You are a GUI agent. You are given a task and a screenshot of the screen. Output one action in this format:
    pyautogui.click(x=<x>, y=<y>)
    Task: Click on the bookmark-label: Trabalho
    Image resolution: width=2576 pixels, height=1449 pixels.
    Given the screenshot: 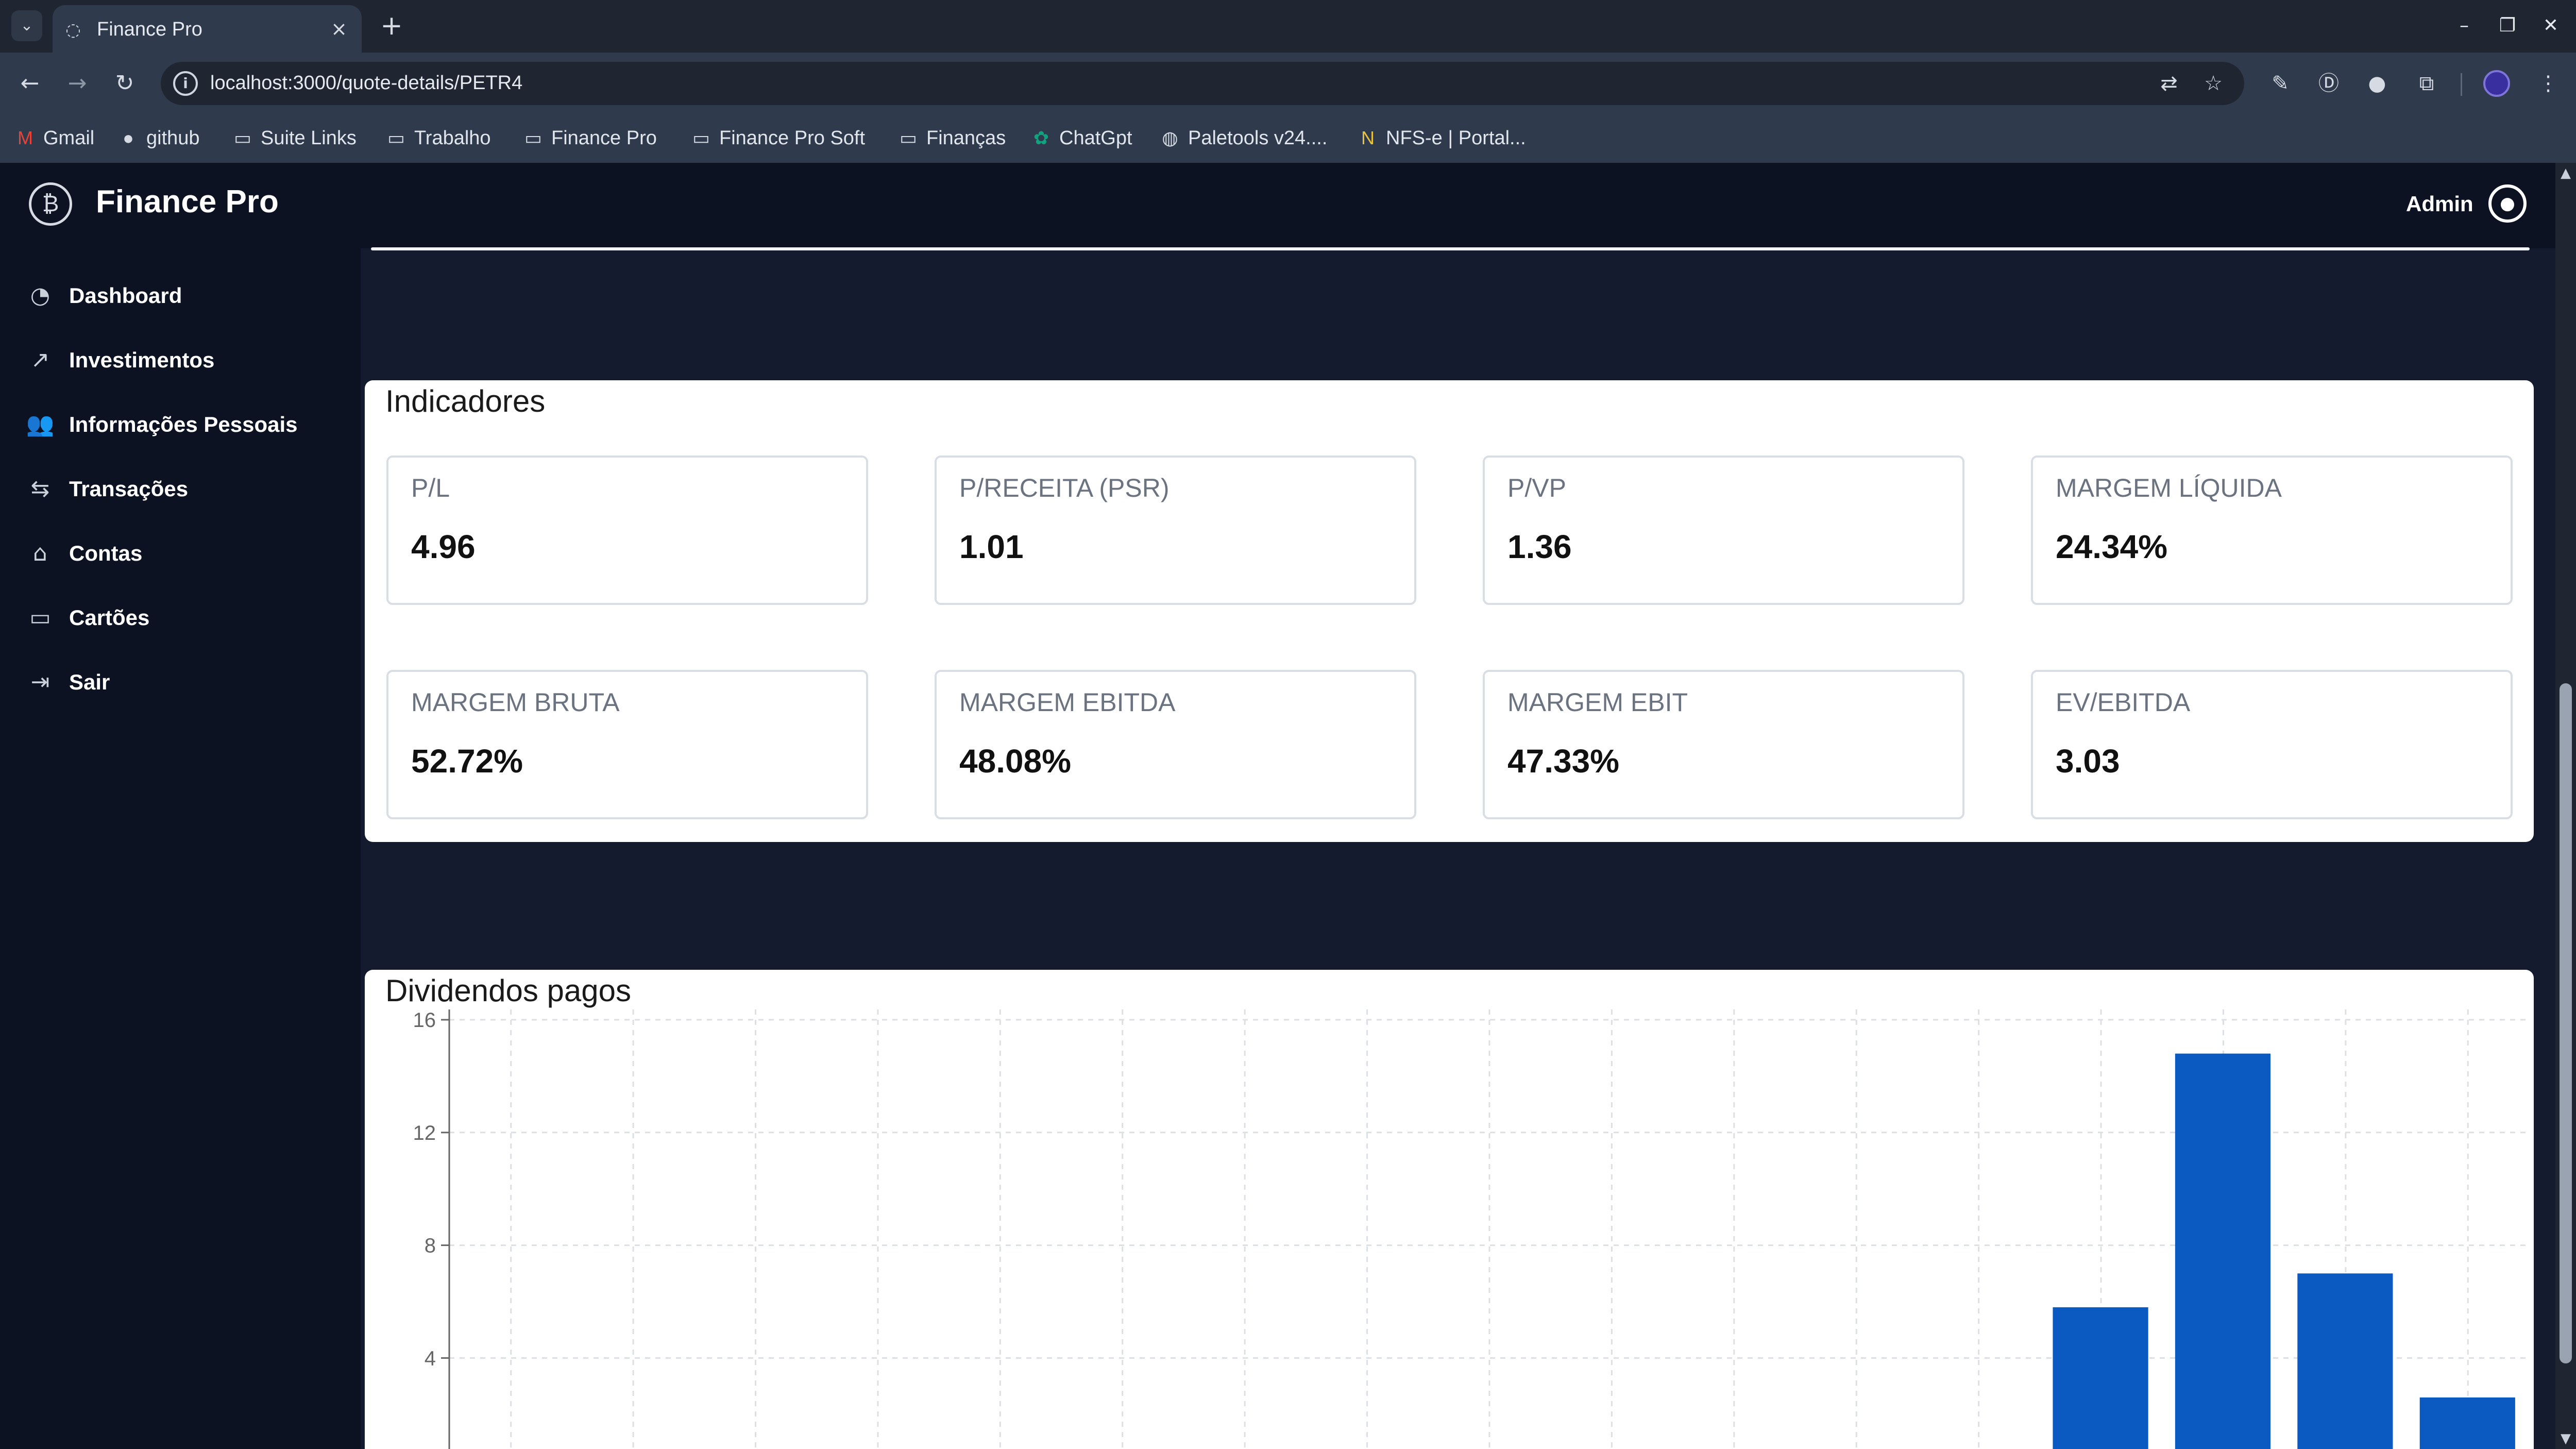 What is the action you would take?
    pyautogui.click(x=452, y=138)
    